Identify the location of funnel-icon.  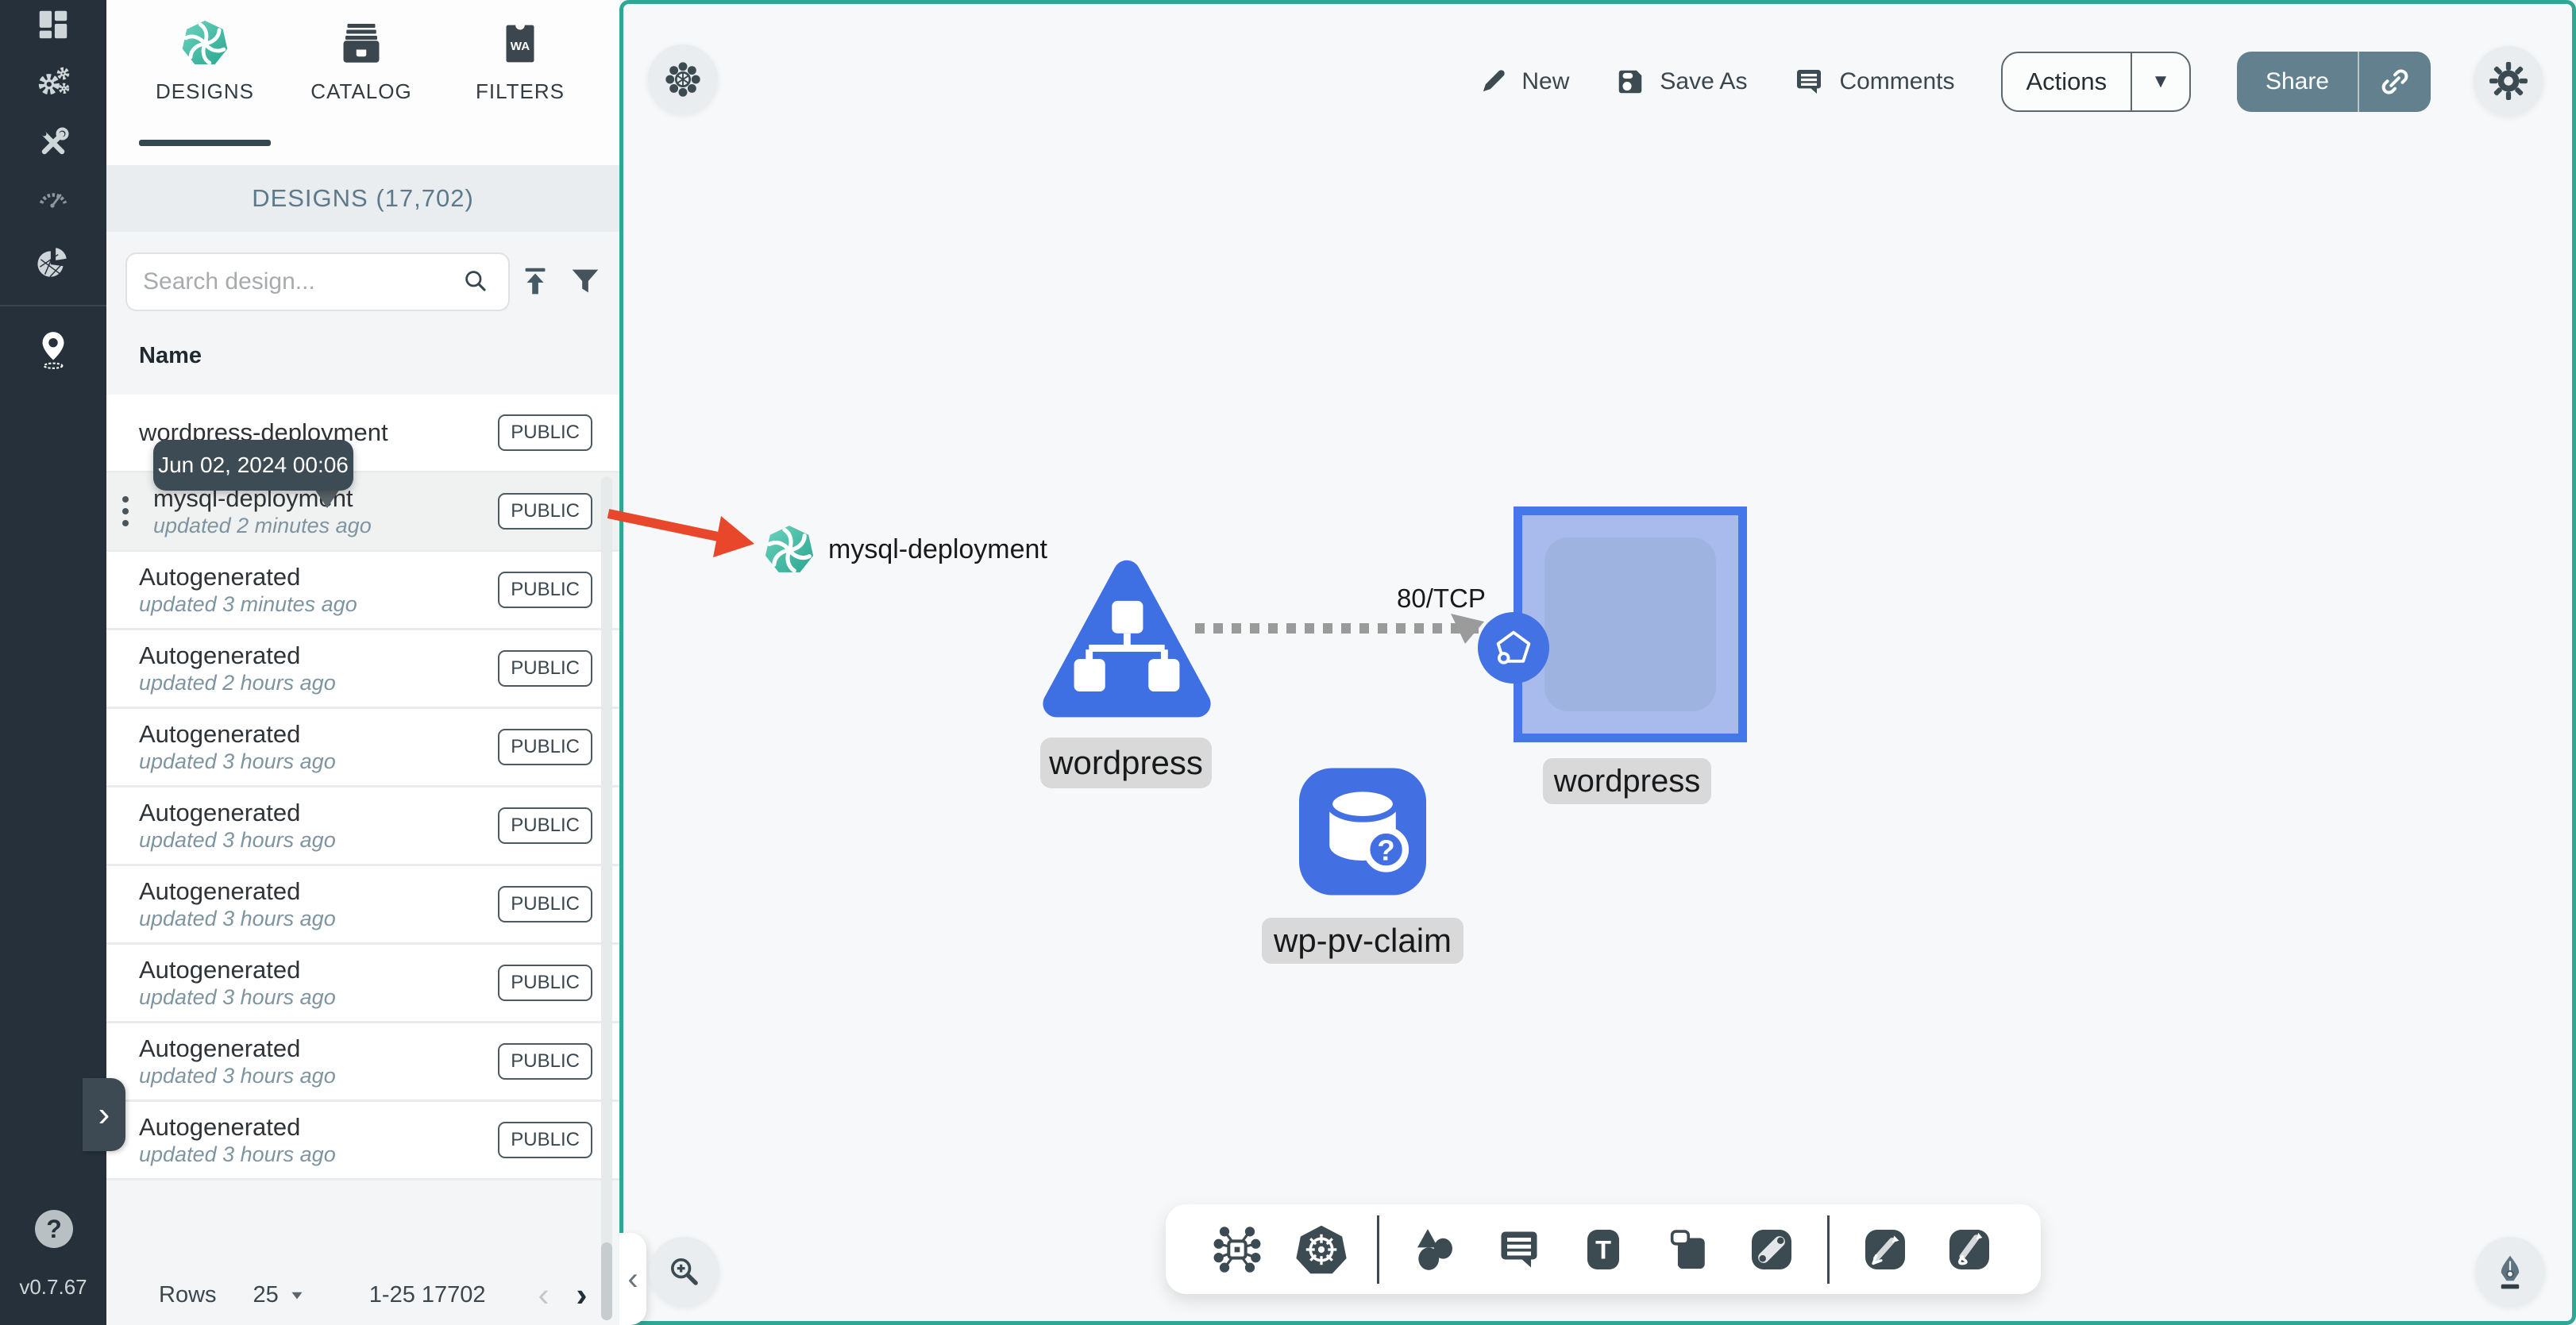
(585, 281).